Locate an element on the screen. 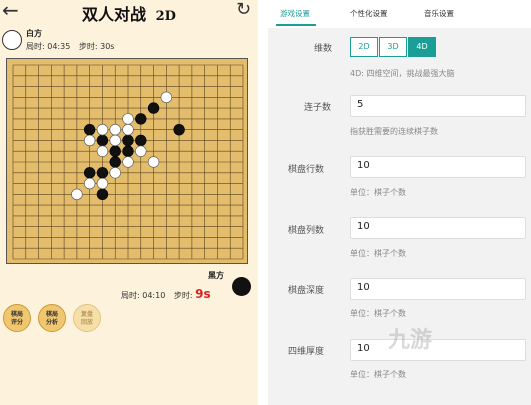 Image resolution: width=531 pixels, height=405 pixels. replay-button-line1: 复盘 is located at coordinates (86, 314).